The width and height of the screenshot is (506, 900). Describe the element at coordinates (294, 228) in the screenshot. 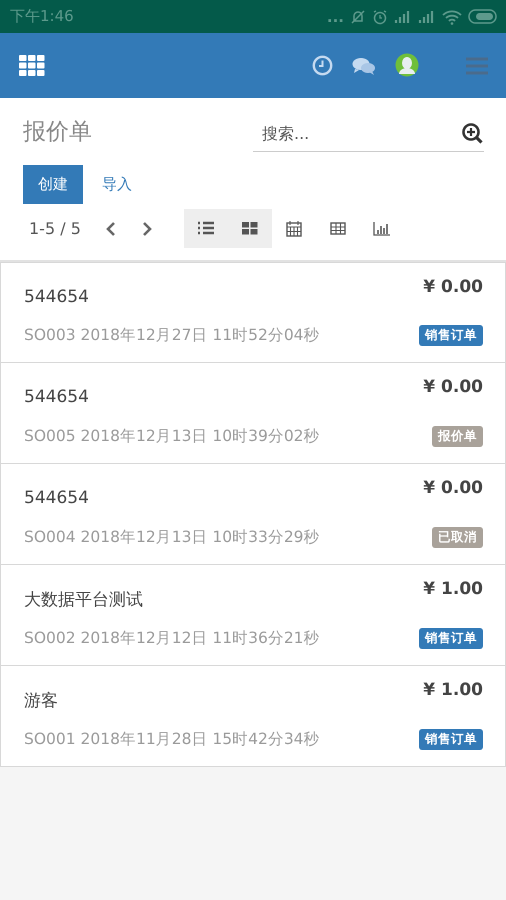

I see `calendar-icon` at that location.